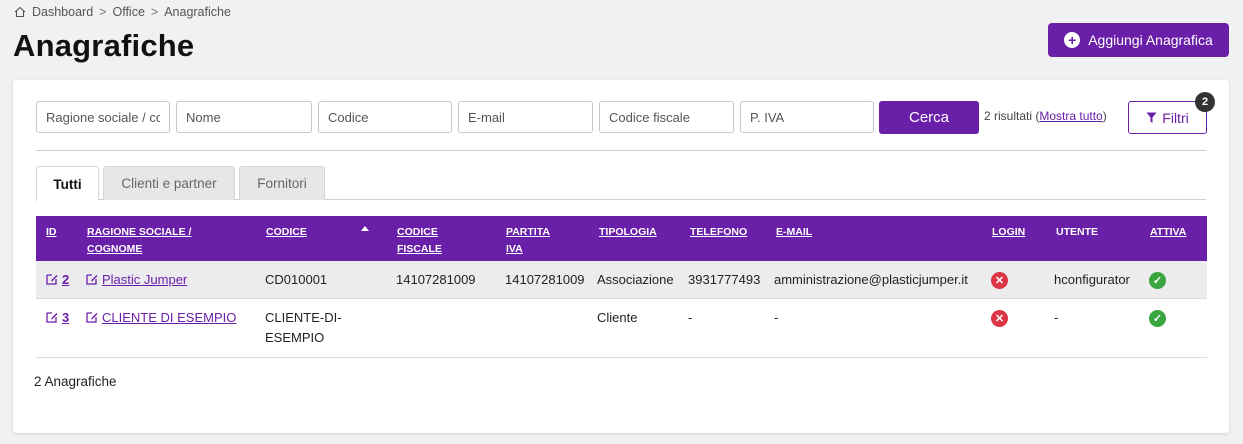 Image resolution: width=1243 pixels, height=444 pixels. Describe the element at coordinates (1168, 232) in the screenshot. I see `col-attiva: ATTIVA` at that location.